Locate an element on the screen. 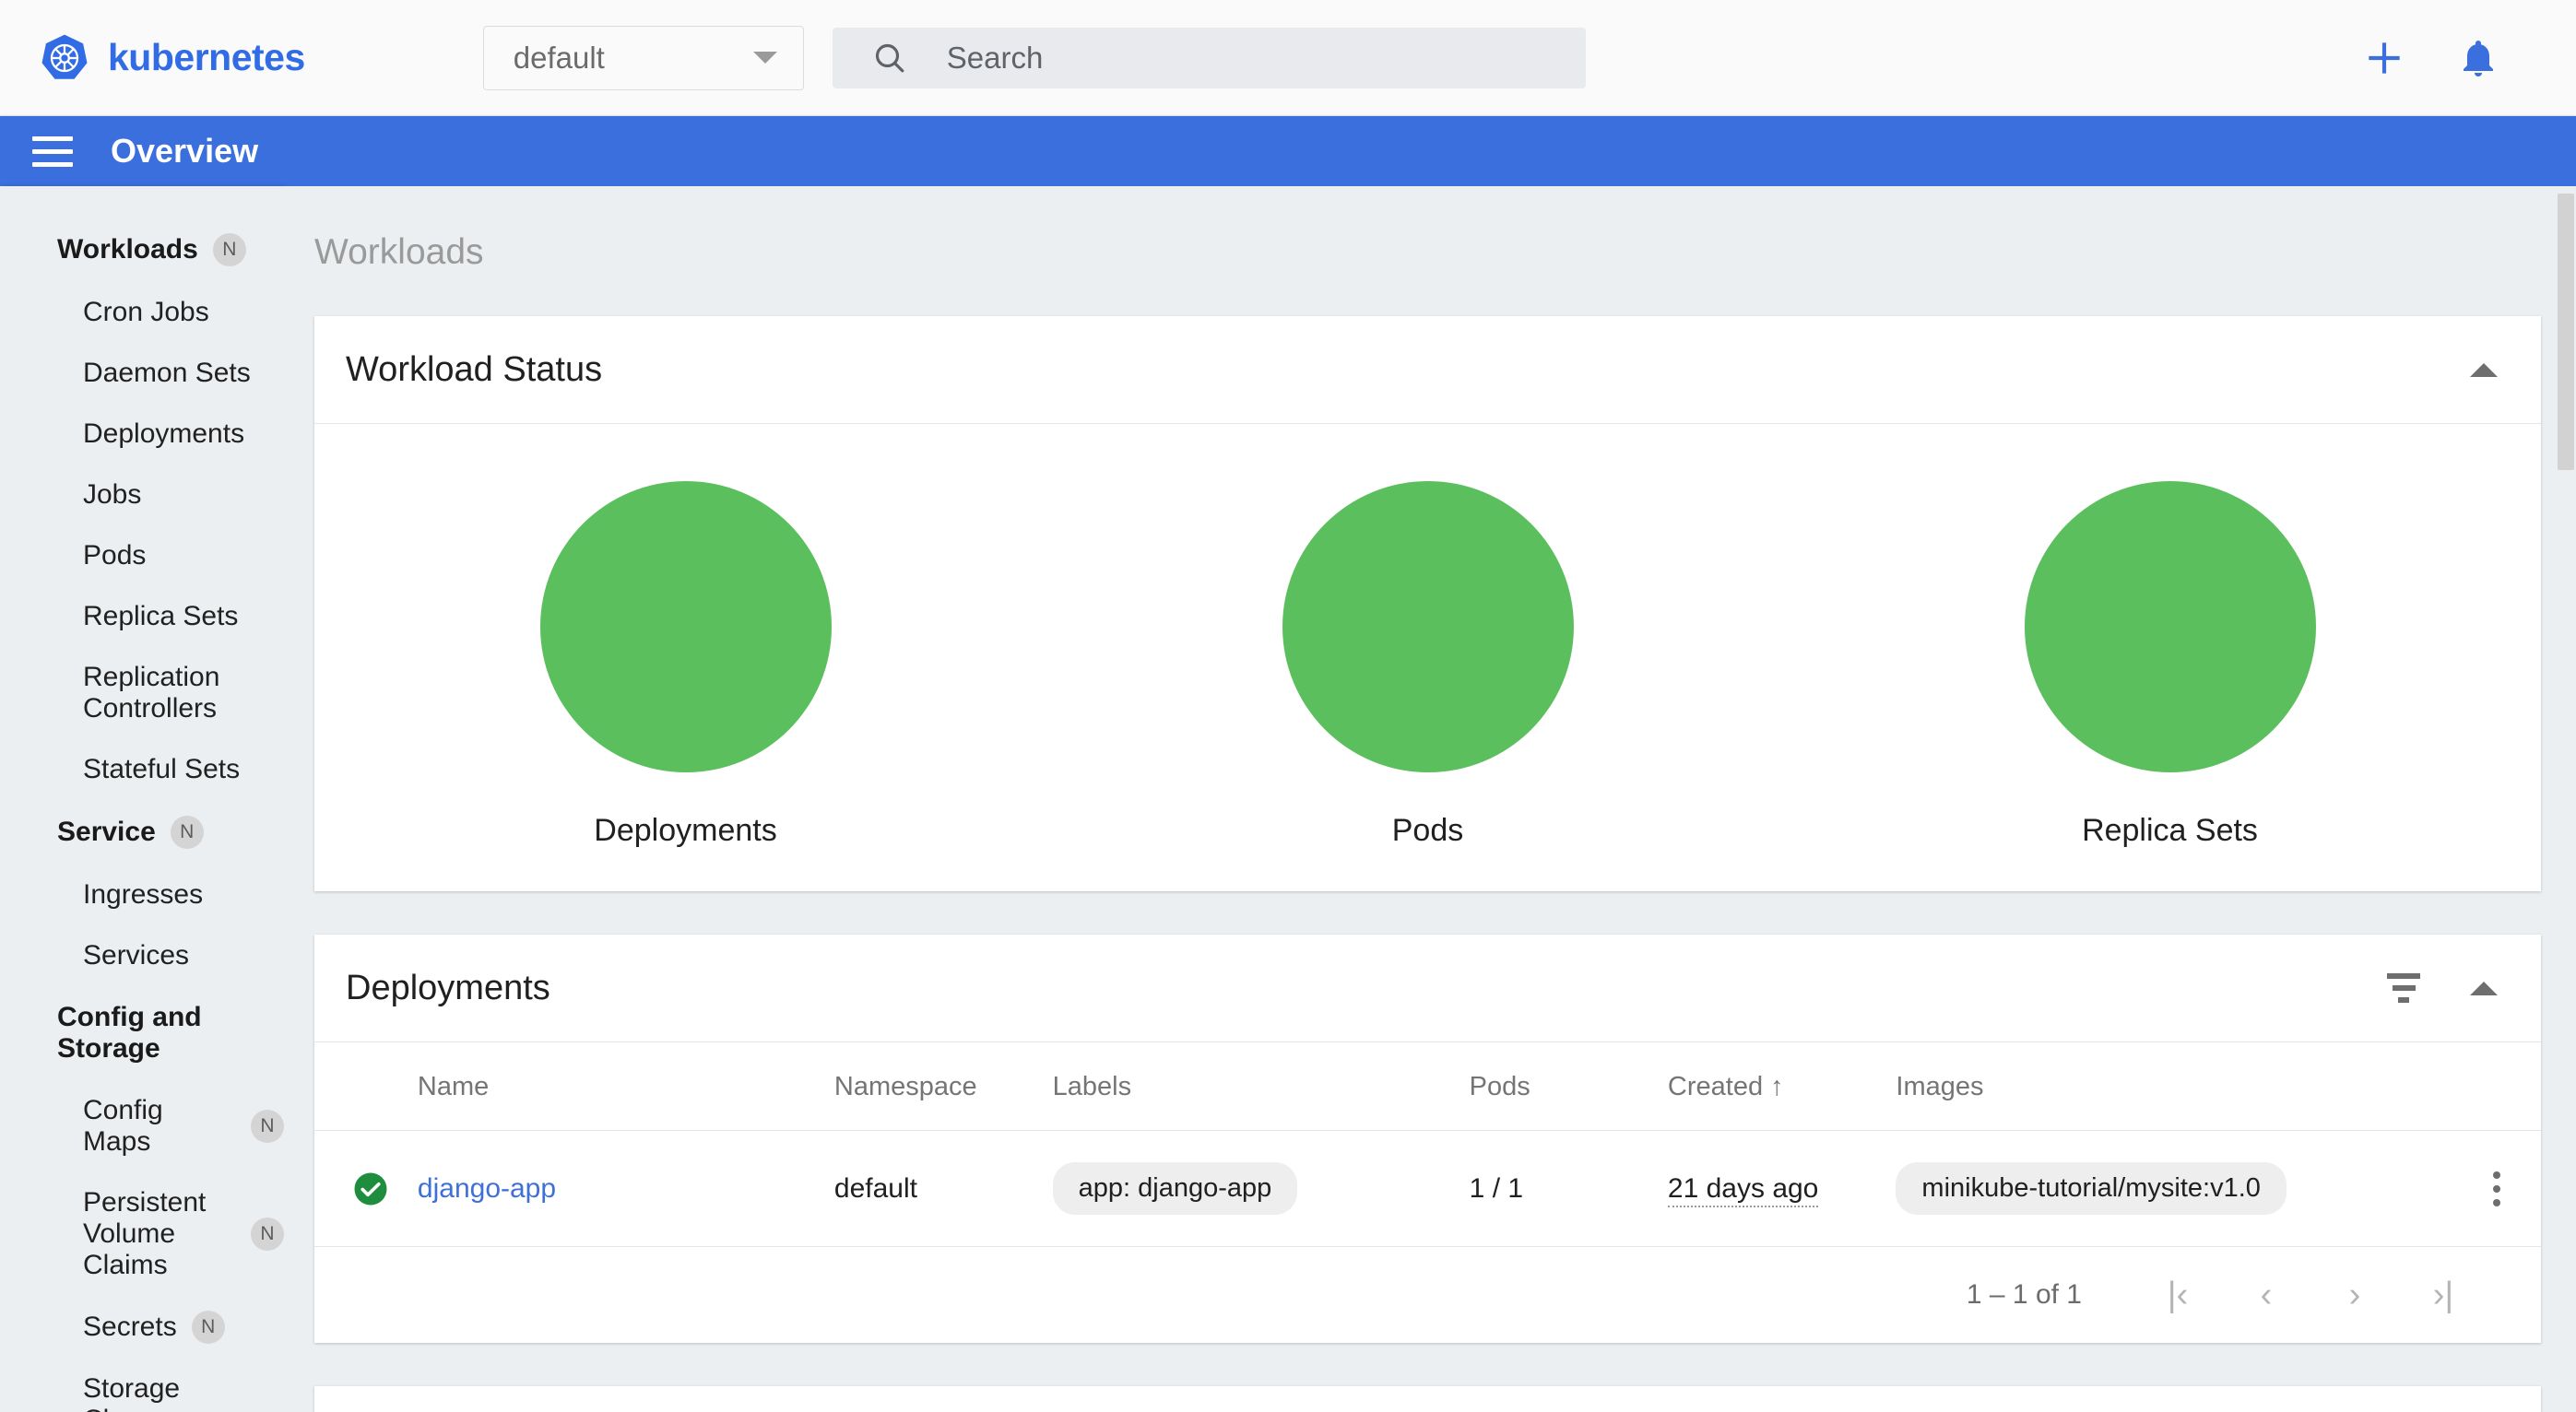 This screenshot has width=2576, height=1412. last-page-button: ›| is located at coordinates (2443, 1295).